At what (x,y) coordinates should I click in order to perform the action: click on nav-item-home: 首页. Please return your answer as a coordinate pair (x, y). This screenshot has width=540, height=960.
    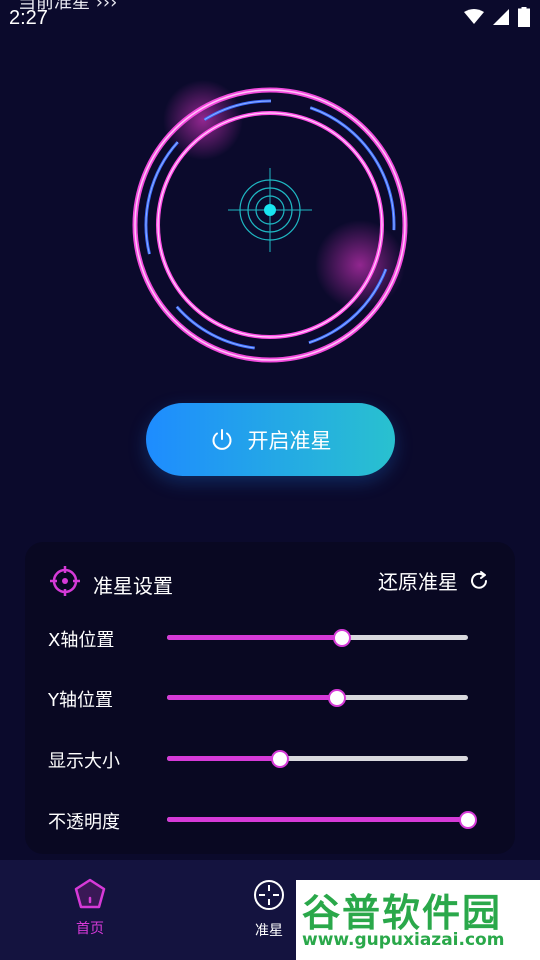
    Looking at the image, I should click on (90, 908).